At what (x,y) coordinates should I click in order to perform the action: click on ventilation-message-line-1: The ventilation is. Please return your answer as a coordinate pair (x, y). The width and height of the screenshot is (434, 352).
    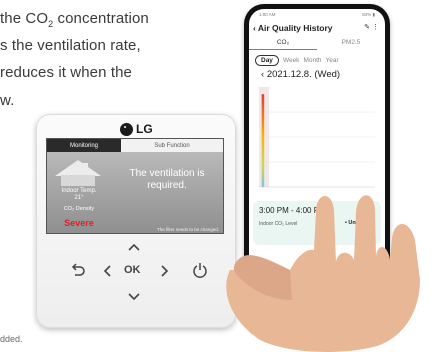
    Looking at the image, I should click on (167, 173).